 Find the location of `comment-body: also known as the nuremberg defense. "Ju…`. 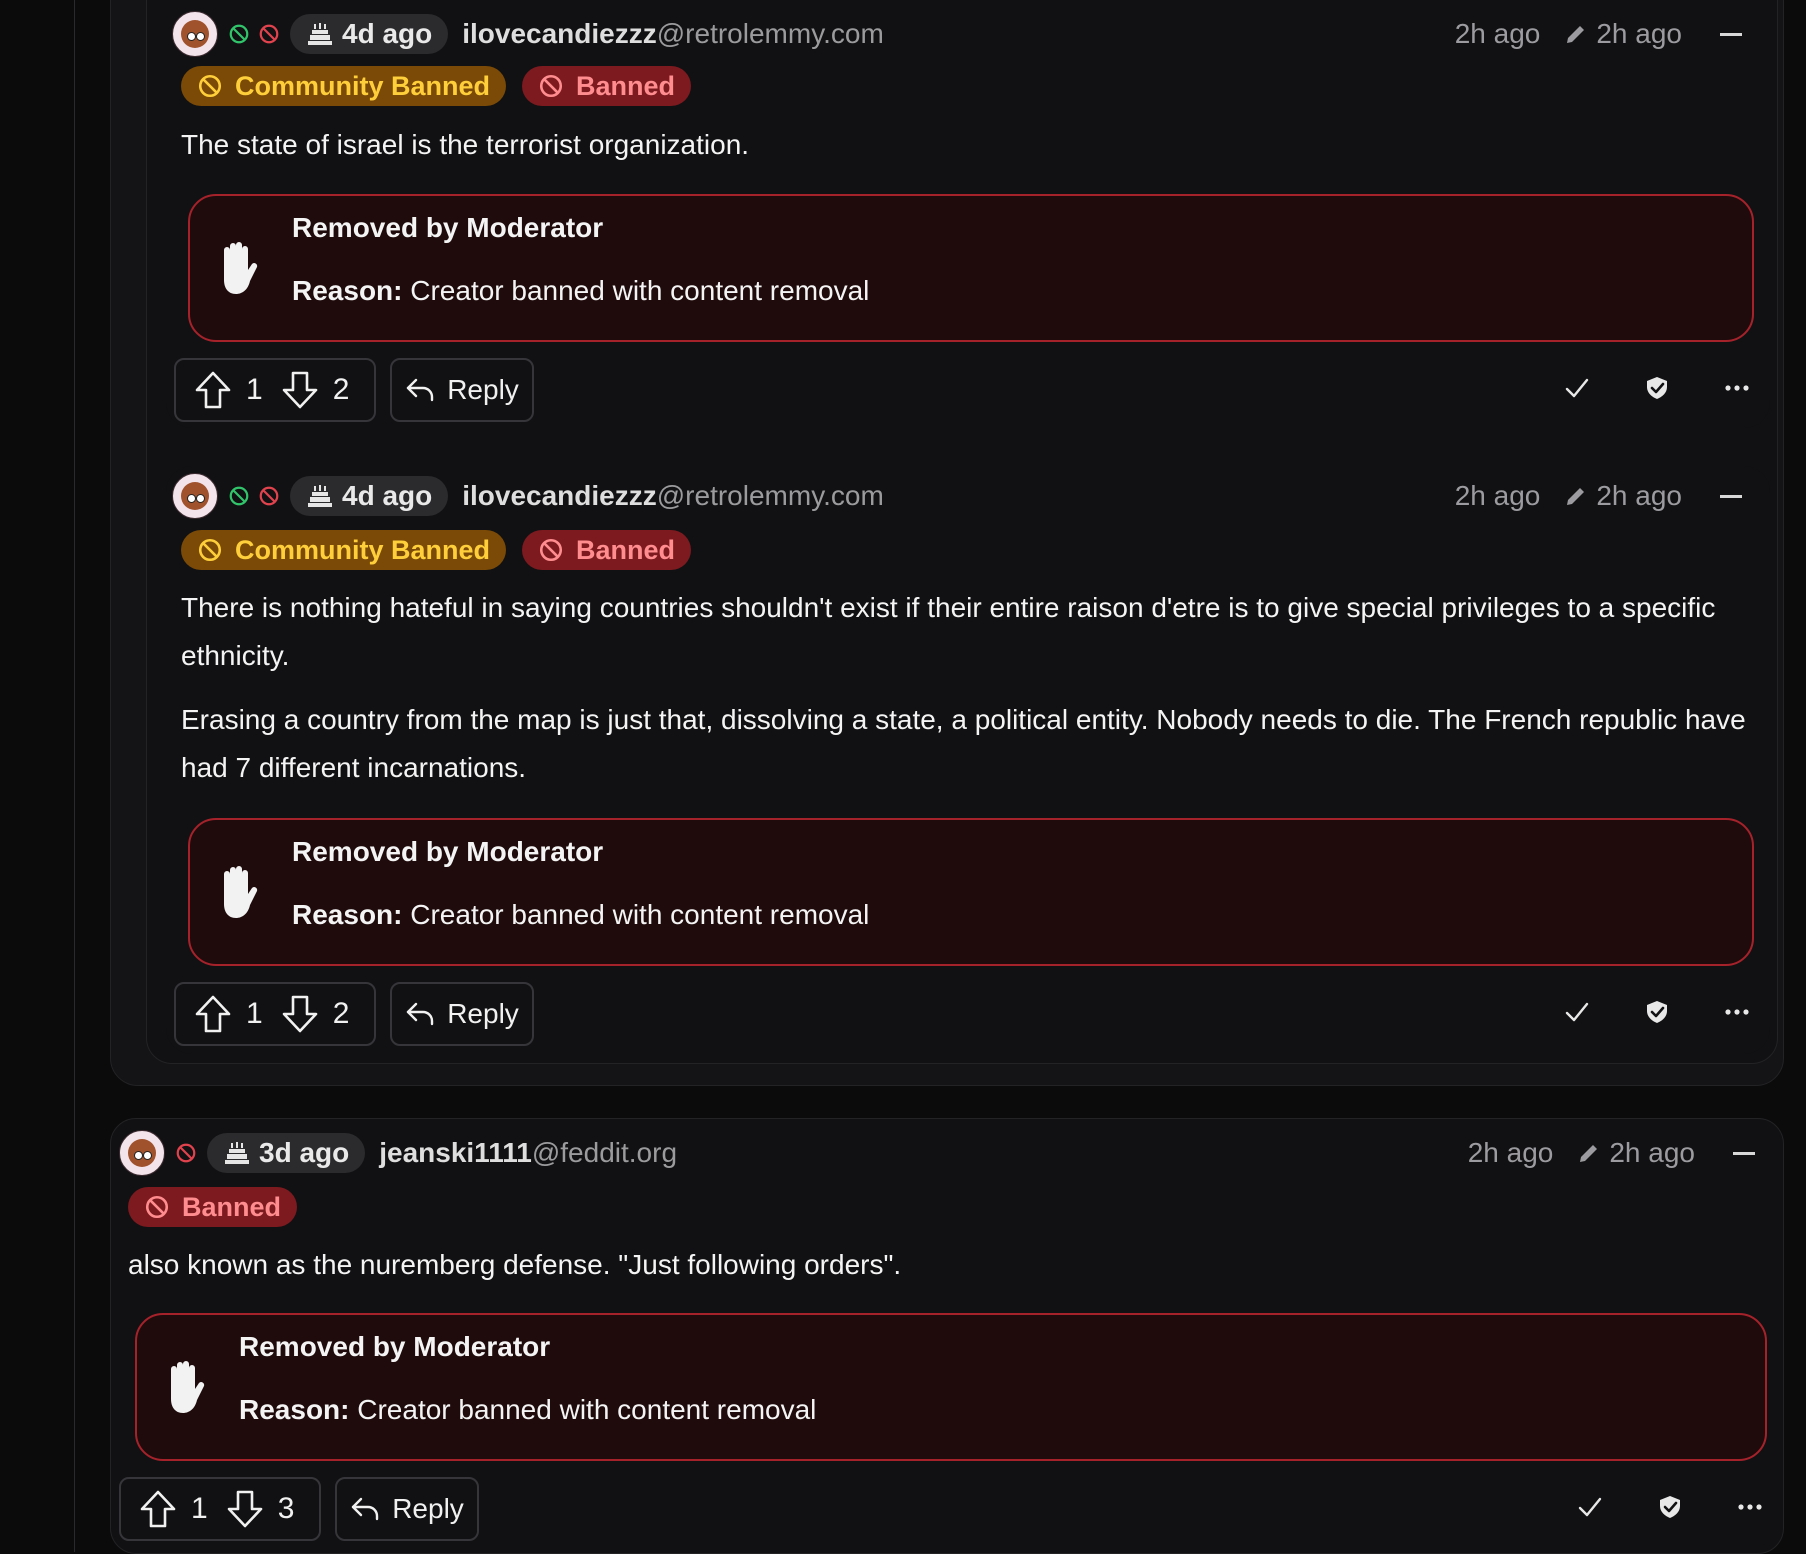

comment-body: also known as the nuremberg defense. "Ju… is located at coordinates (515, 1264).